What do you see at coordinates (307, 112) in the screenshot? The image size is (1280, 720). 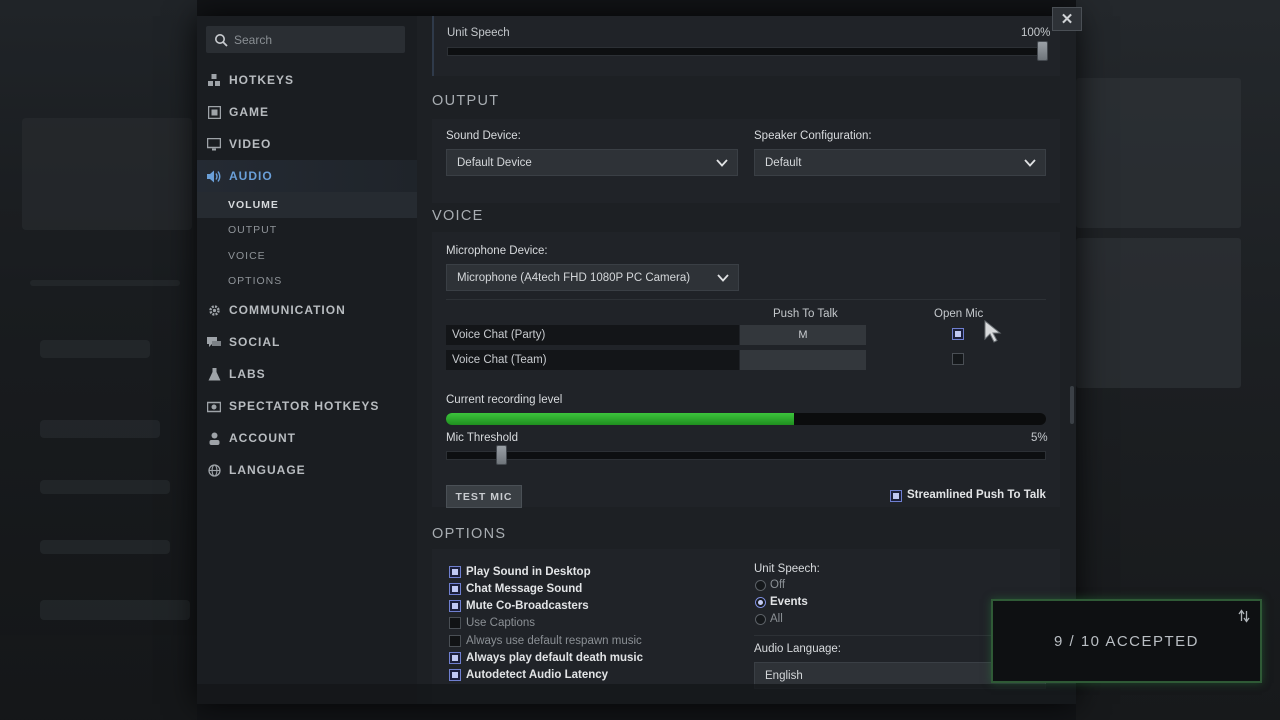 I see `sidebar-item-game: GAME` at bounding box center [307, 112].